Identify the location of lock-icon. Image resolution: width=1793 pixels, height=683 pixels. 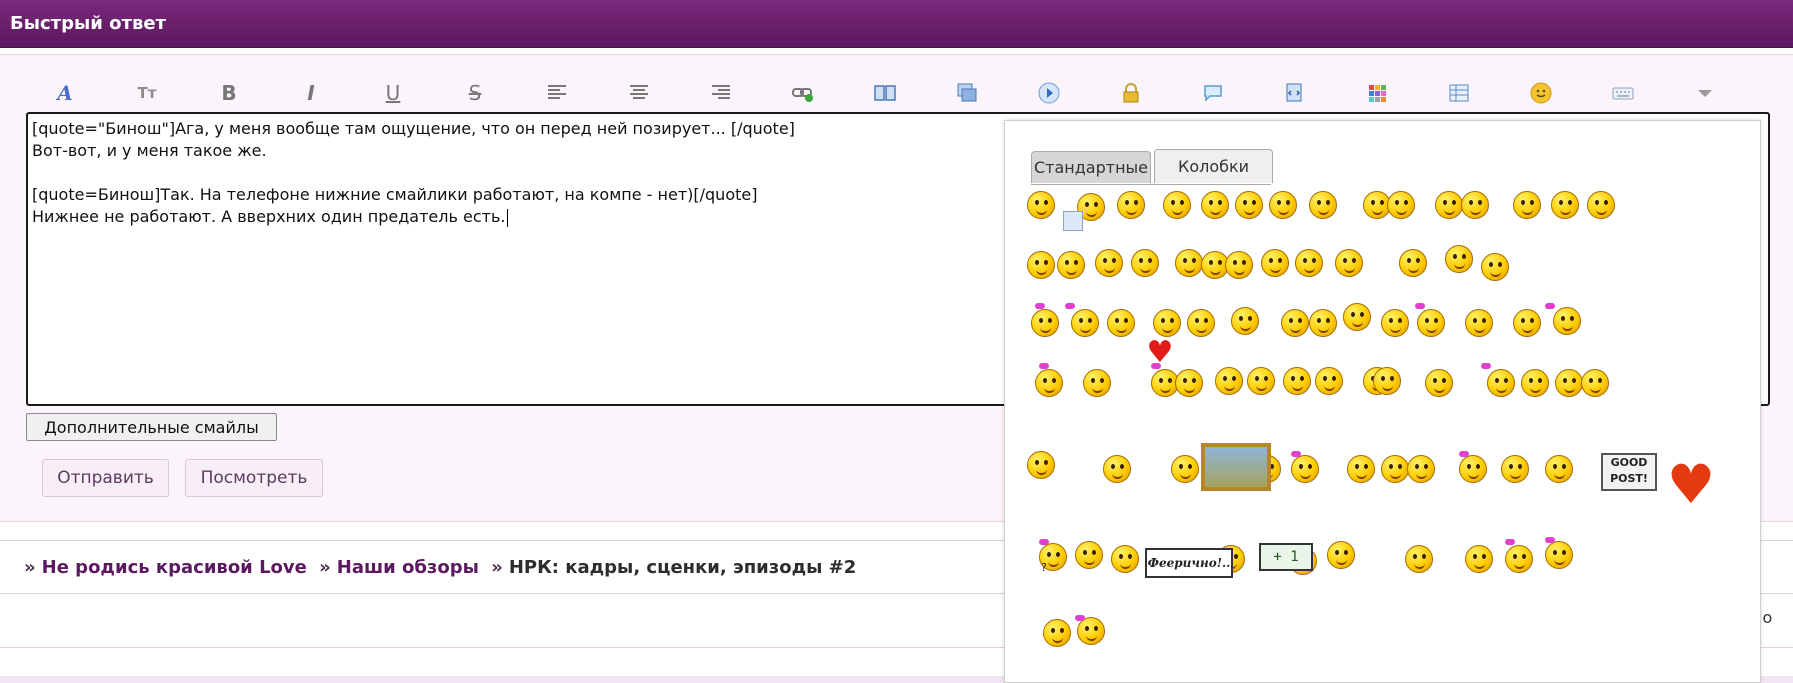
(1131, 93).